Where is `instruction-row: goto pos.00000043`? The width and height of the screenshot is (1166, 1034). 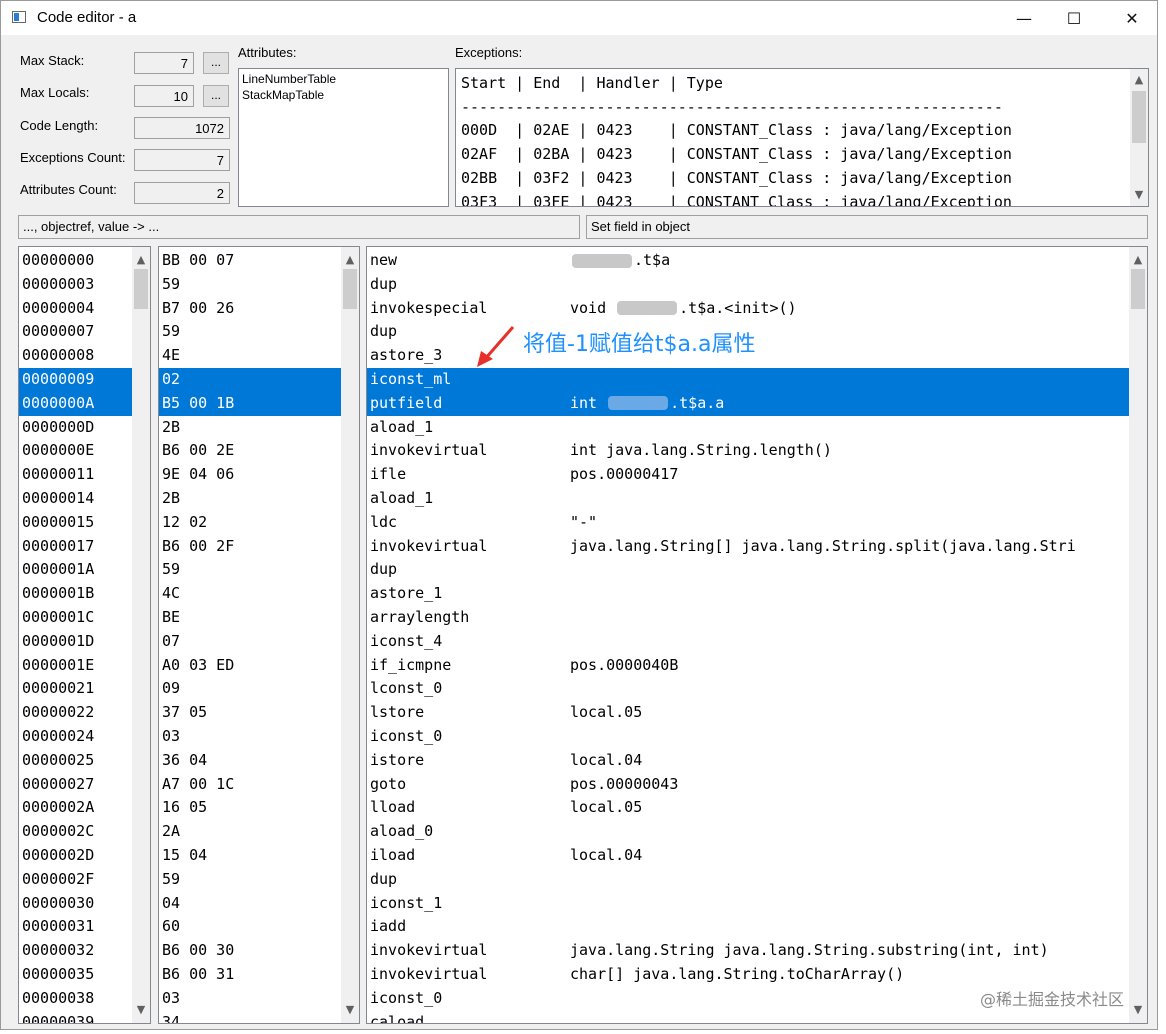 instruction-row: goto pos.00000043 is located at coordinates (748, 785).